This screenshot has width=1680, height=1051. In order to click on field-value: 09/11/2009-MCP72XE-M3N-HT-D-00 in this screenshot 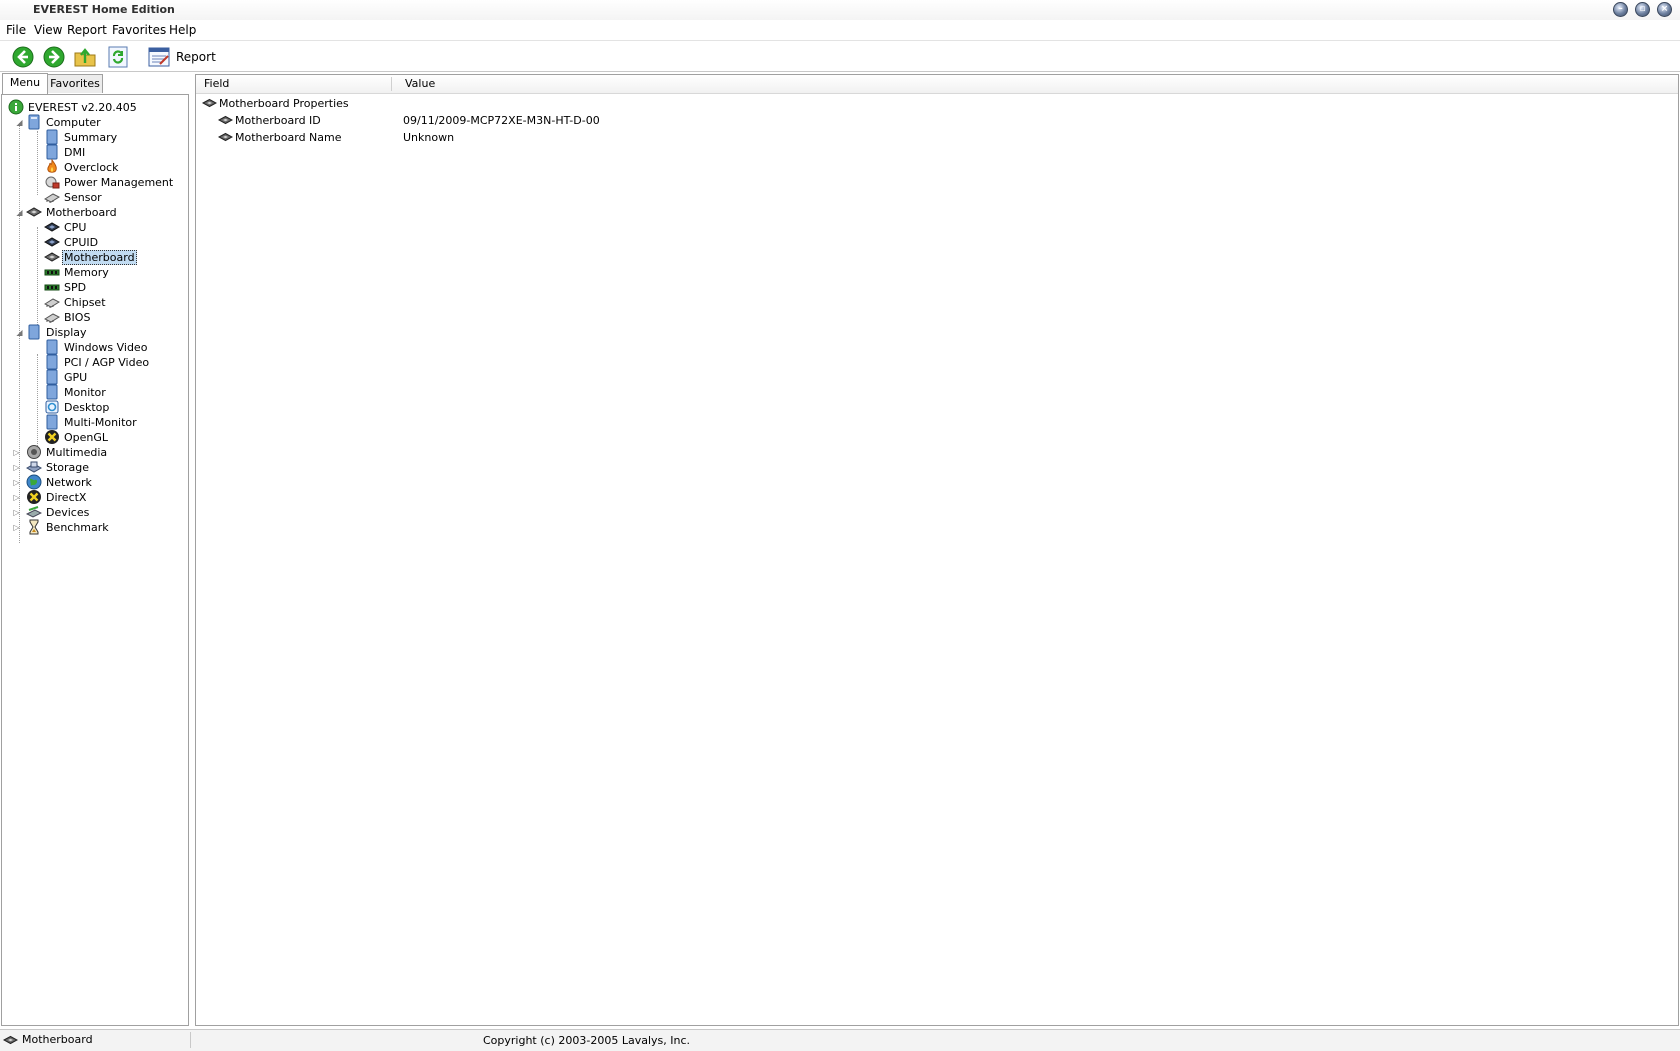, I will do `click(501, 120)`.